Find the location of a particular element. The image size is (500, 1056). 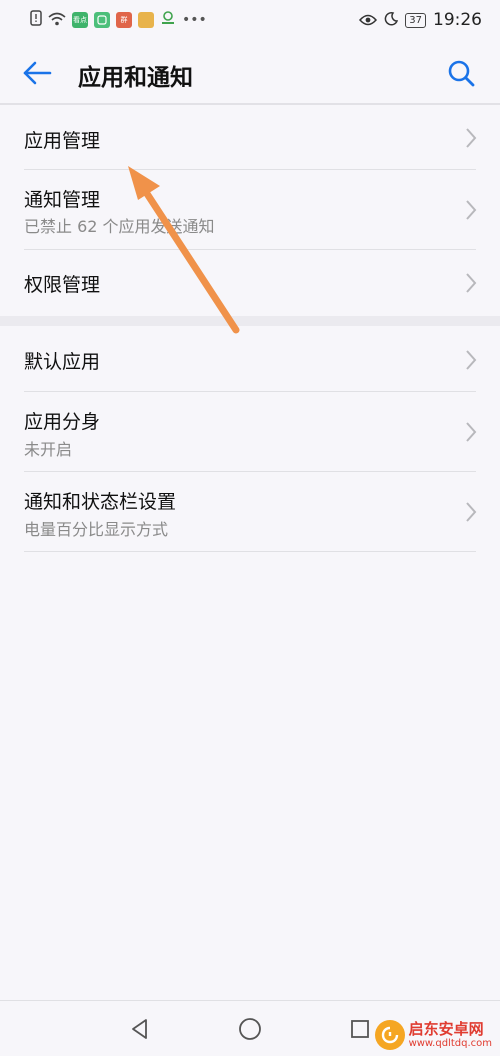

divider is located at coordinates (250, 551).